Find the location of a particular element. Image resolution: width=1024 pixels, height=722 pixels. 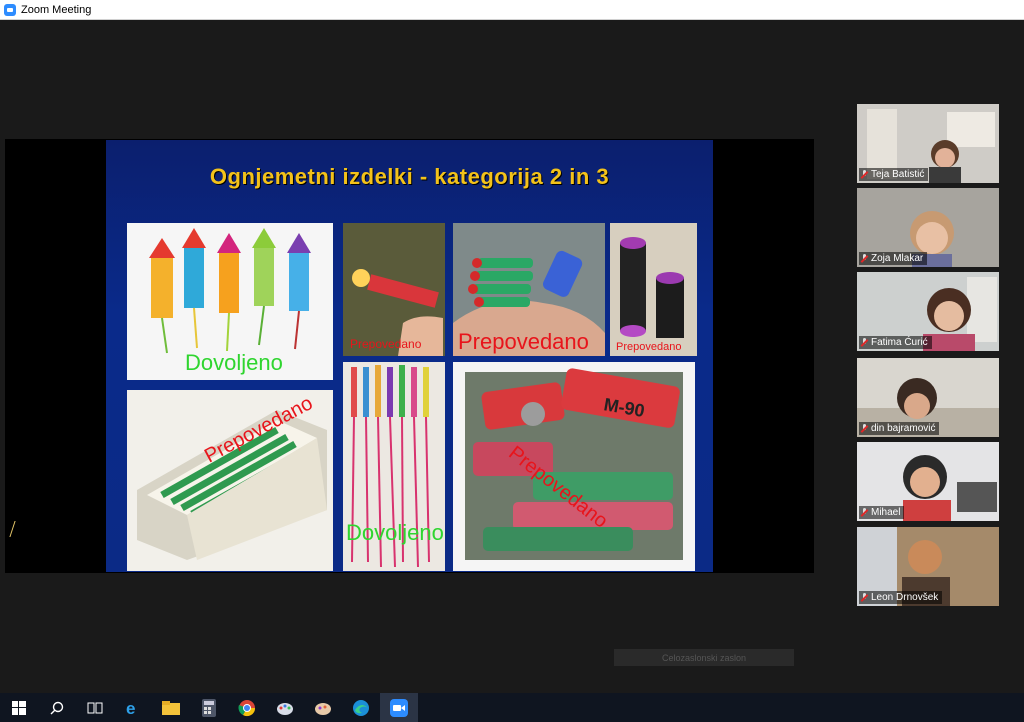

participant-name-tag: Fatima Ćurić is located at coordinates (895, 342).